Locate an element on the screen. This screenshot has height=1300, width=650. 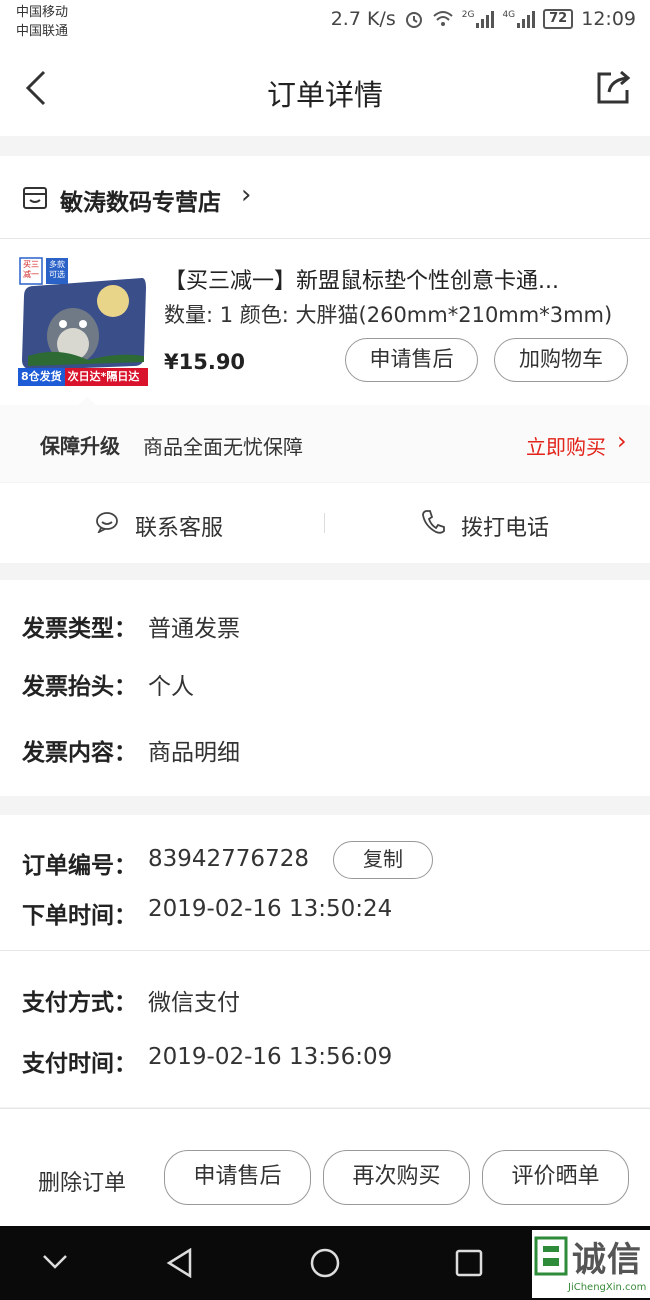
phone-icon is located at coordinates (433, 522).